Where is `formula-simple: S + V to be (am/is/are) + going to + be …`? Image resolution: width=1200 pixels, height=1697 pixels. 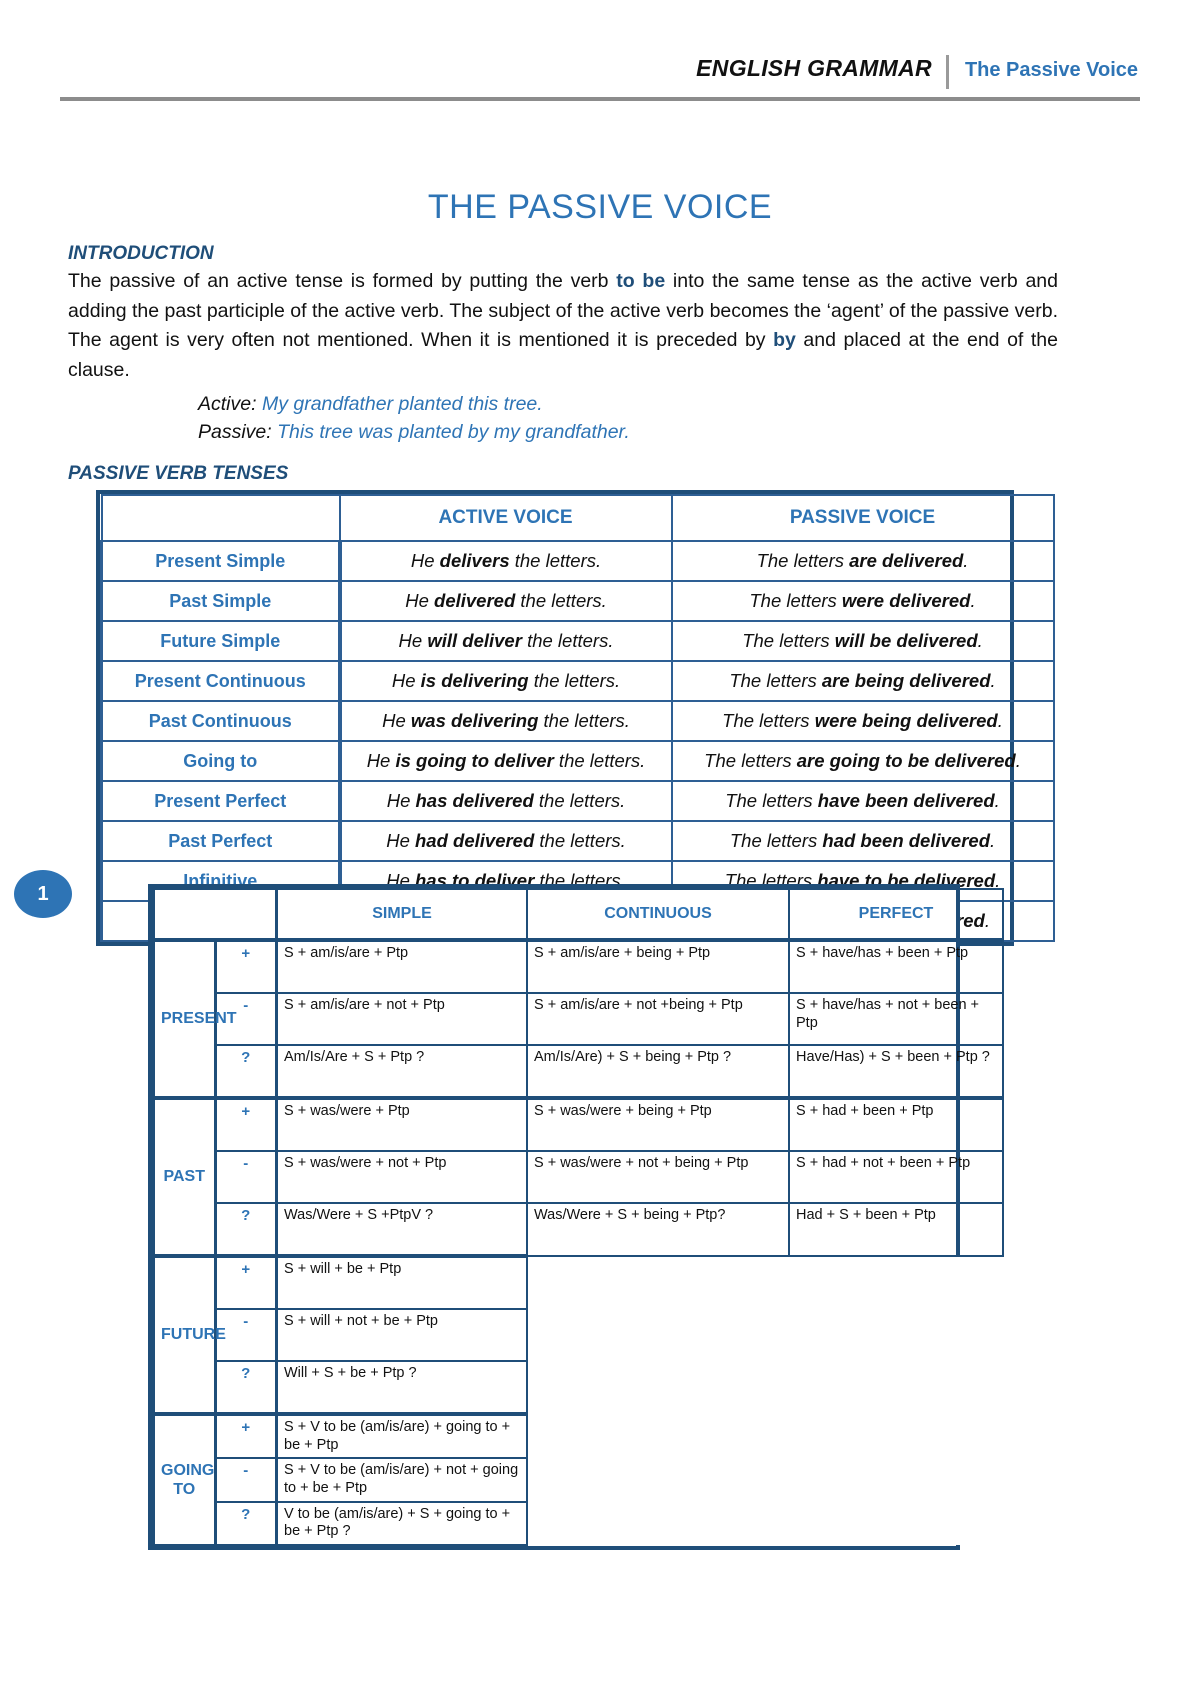
formula-simple: S + V to be (am/is/are) + going to + be … is located at coordinates (401, 1435).